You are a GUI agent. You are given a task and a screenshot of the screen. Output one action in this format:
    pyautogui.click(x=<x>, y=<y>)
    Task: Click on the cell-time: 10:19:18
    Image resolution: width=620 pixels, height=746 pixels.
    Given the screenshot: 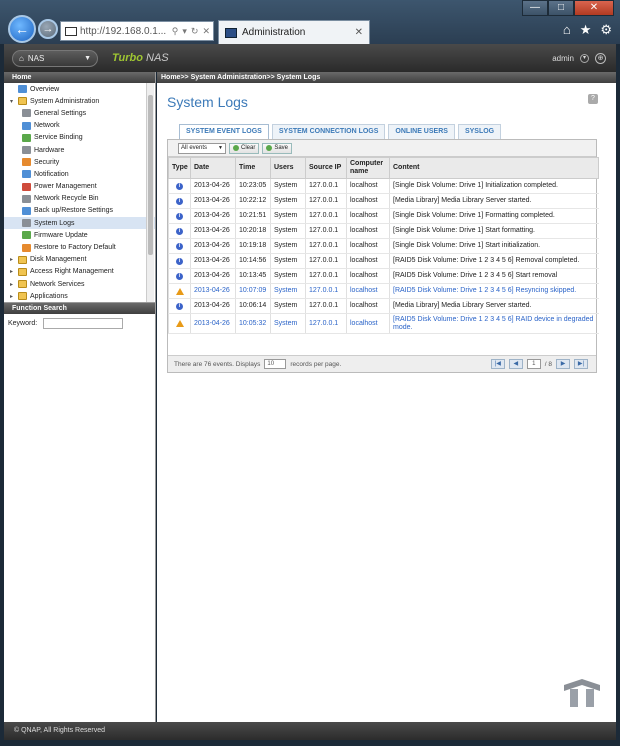 What is the action you would take?
    pyautogui.click(x=253, y=246)
    